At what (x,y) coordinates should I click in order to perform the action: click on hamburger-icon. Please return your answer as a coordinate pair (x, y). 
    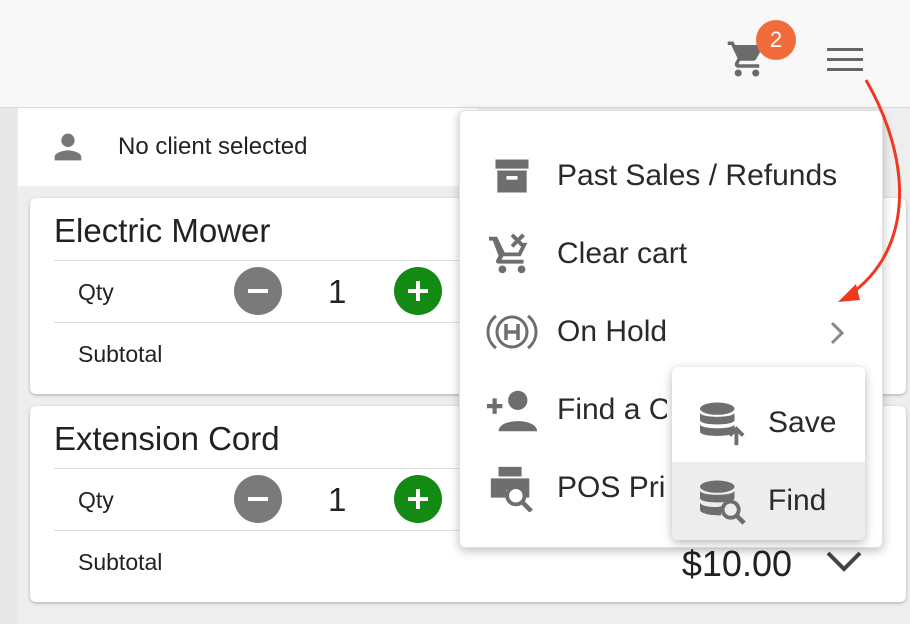
    Looking at the image, I should click on (845, 59).